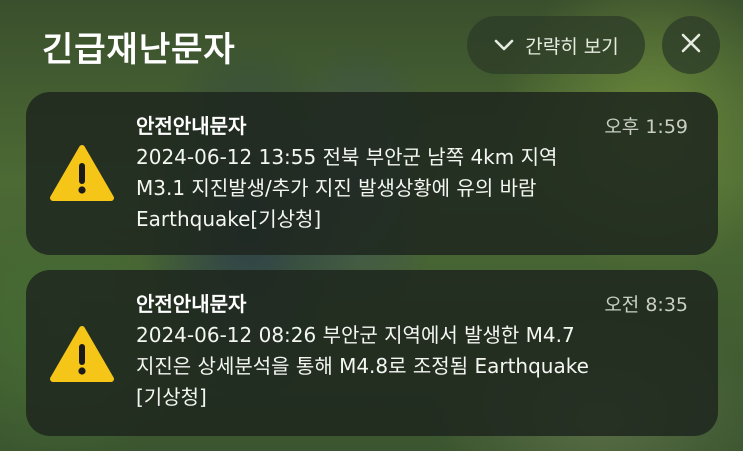 Image resolution: width=743 pixels, height=451 pixels. What do you see at coordinates (139, 50) in the screenshot?
I see `page-title: 긴급재난문자` at bounding box center [139, 50].